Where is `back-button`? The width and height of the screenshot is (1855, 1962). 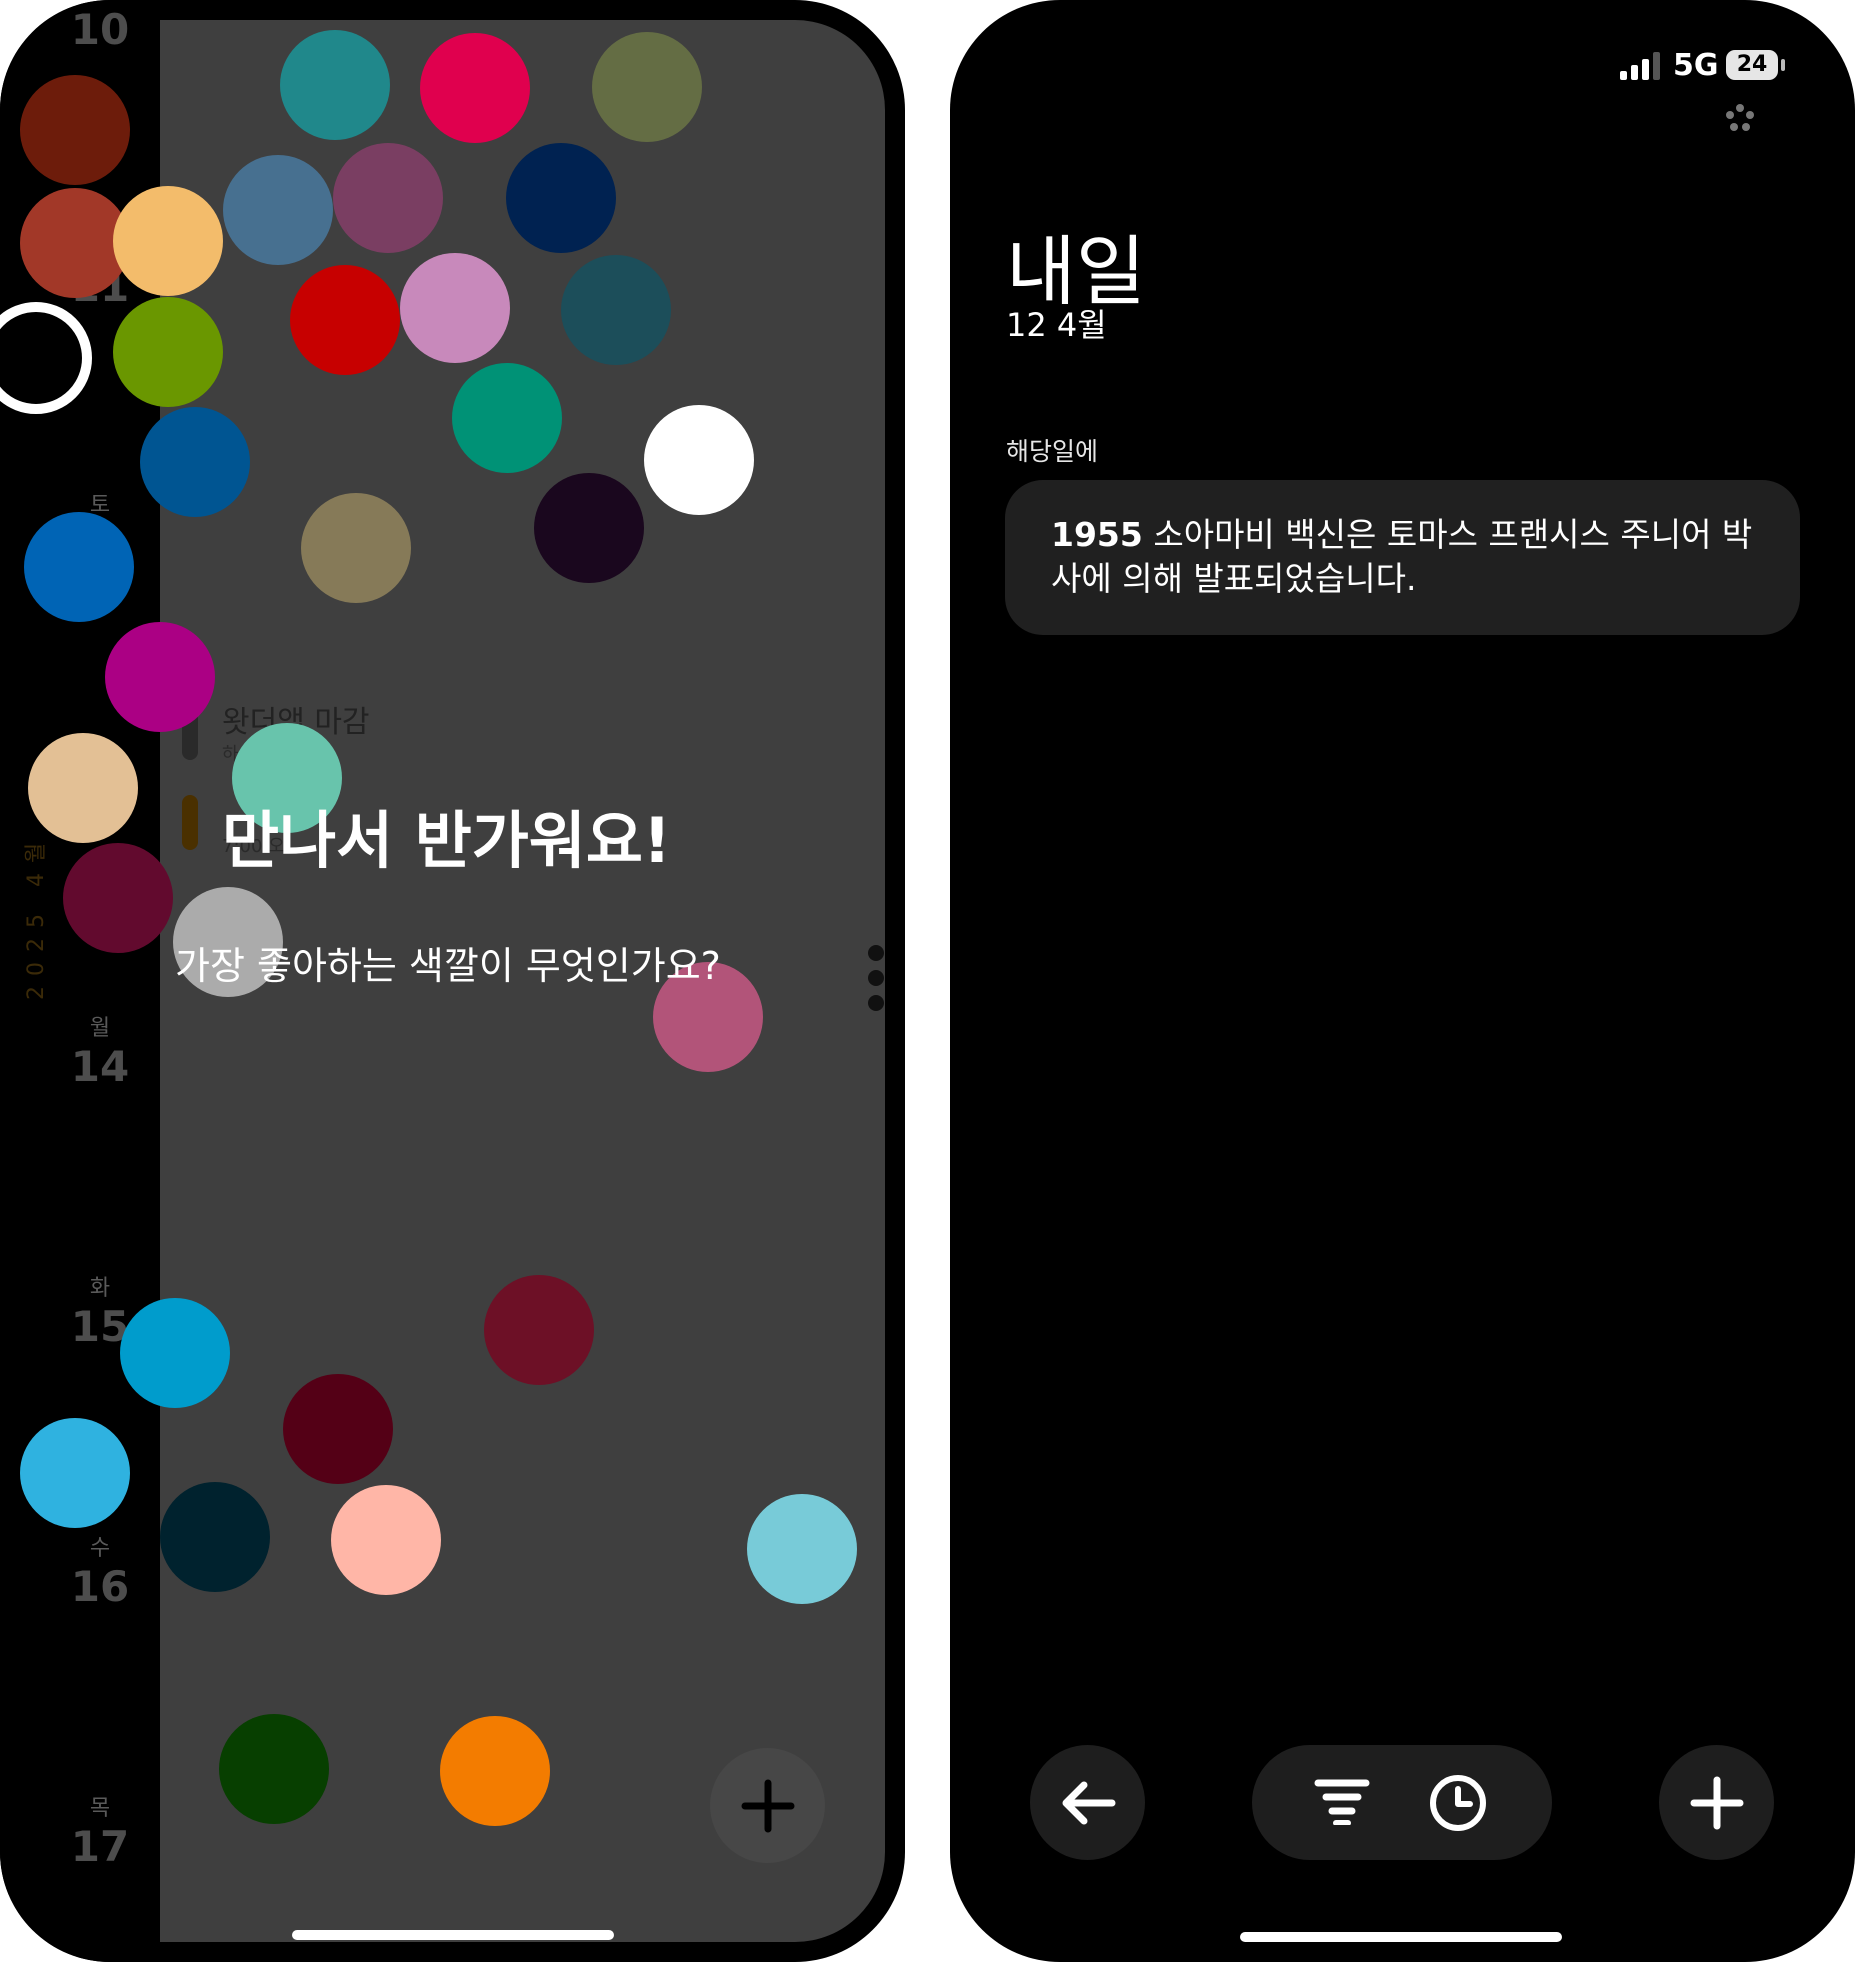
back-button is located at coordinates (1087, 1802).